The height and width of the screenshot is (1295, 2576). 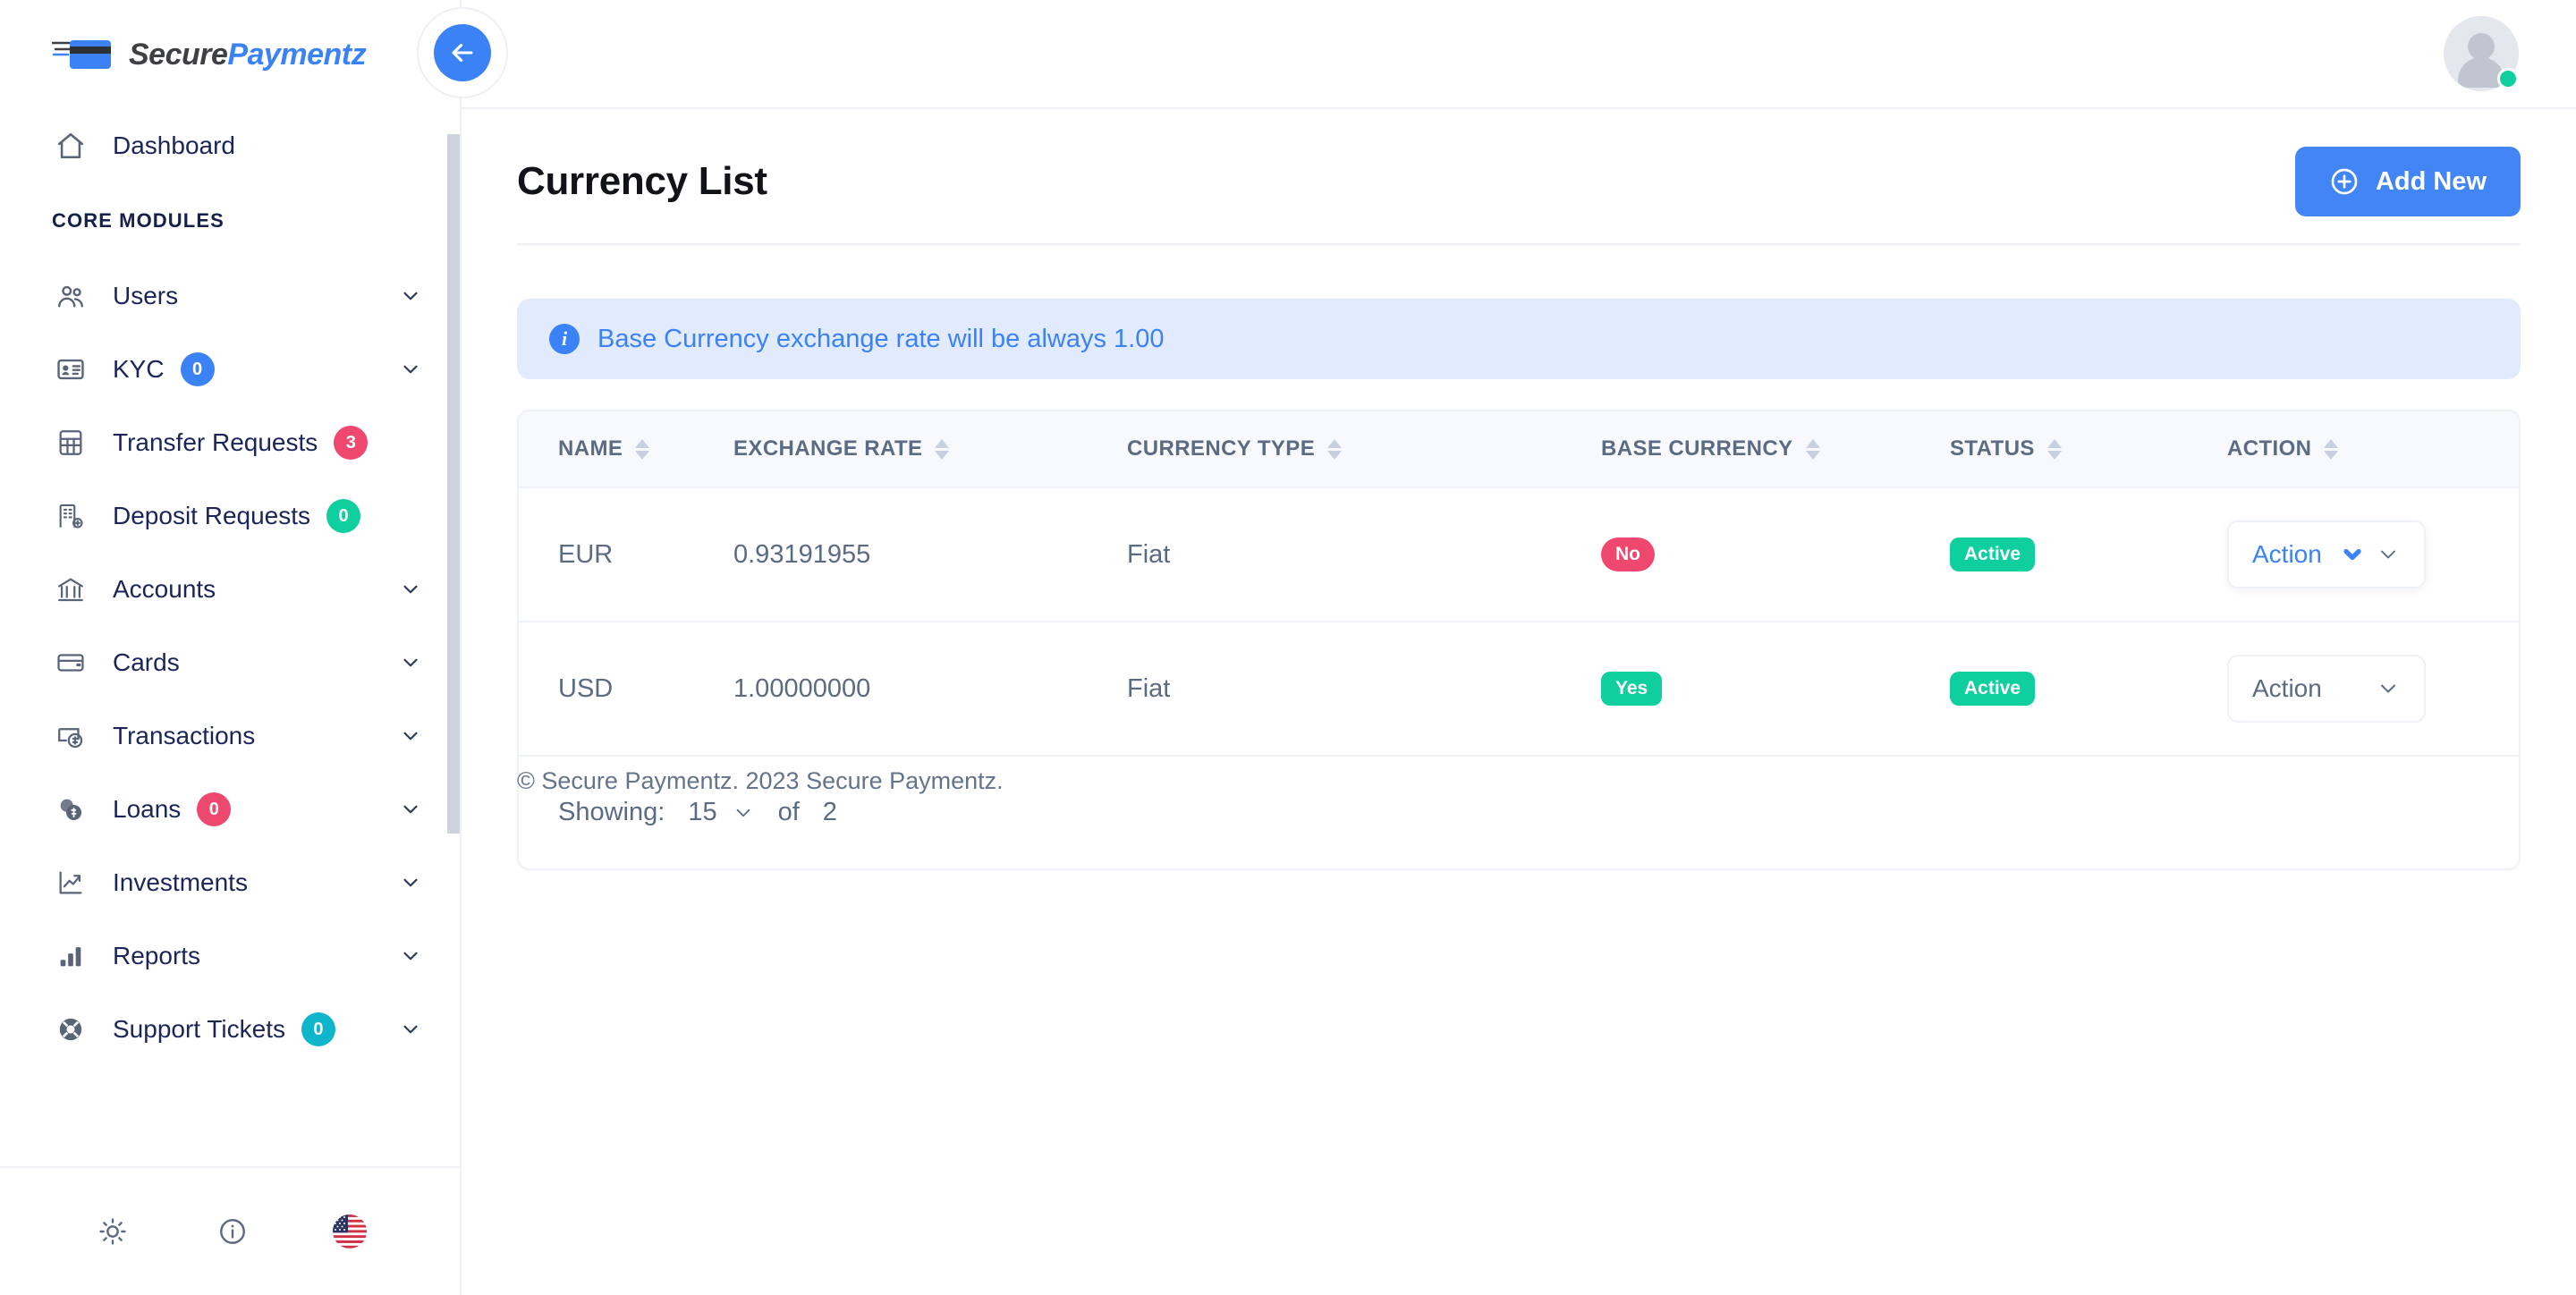 What do you see at coordinates (230, 589) in the screenshot?
I see `sidebar-item-accounts: Accounts` at bounding box center [230, 589].